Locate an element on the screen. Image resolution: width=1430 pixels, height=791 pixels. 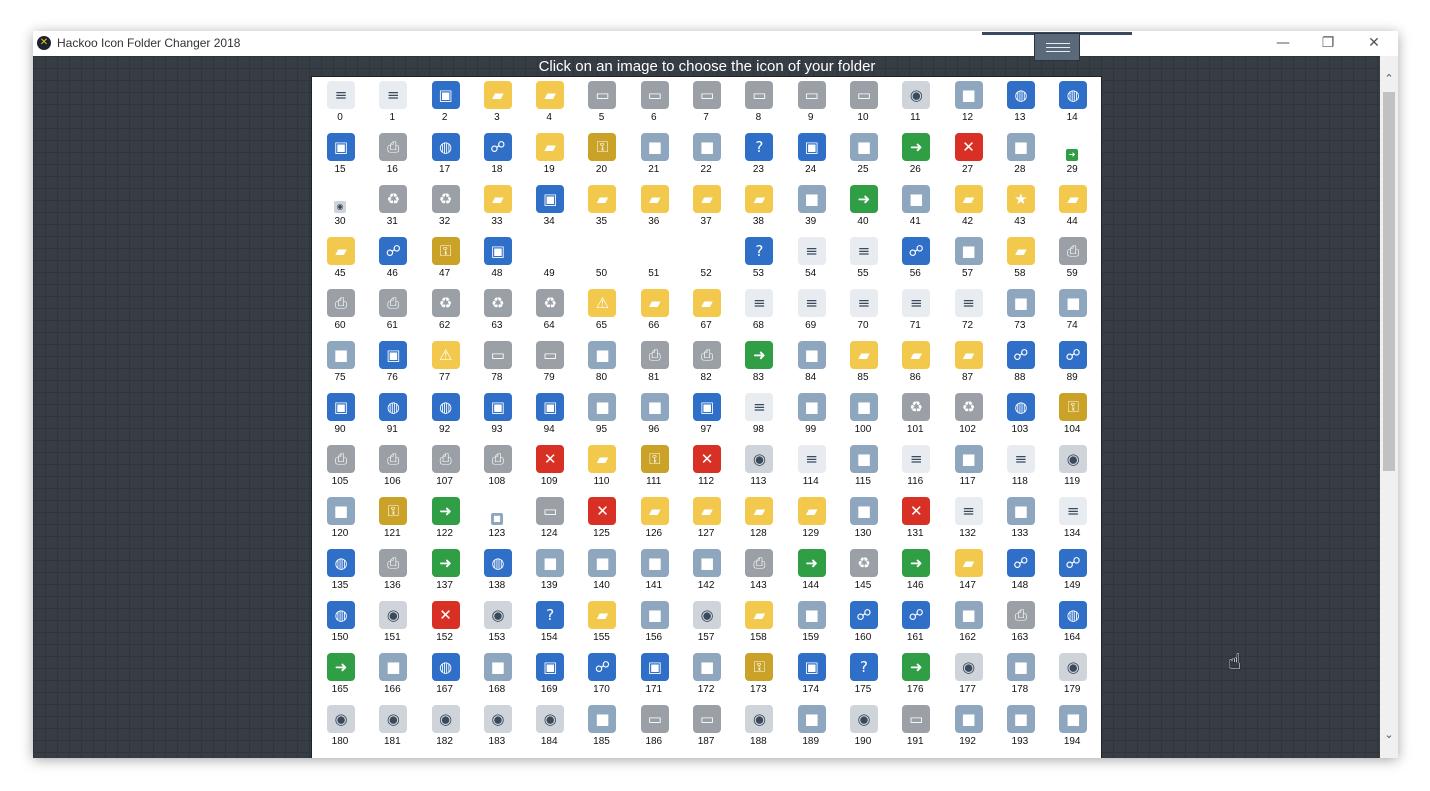
icon-cell: ■ 28 is located at coordinates (1020, 157).